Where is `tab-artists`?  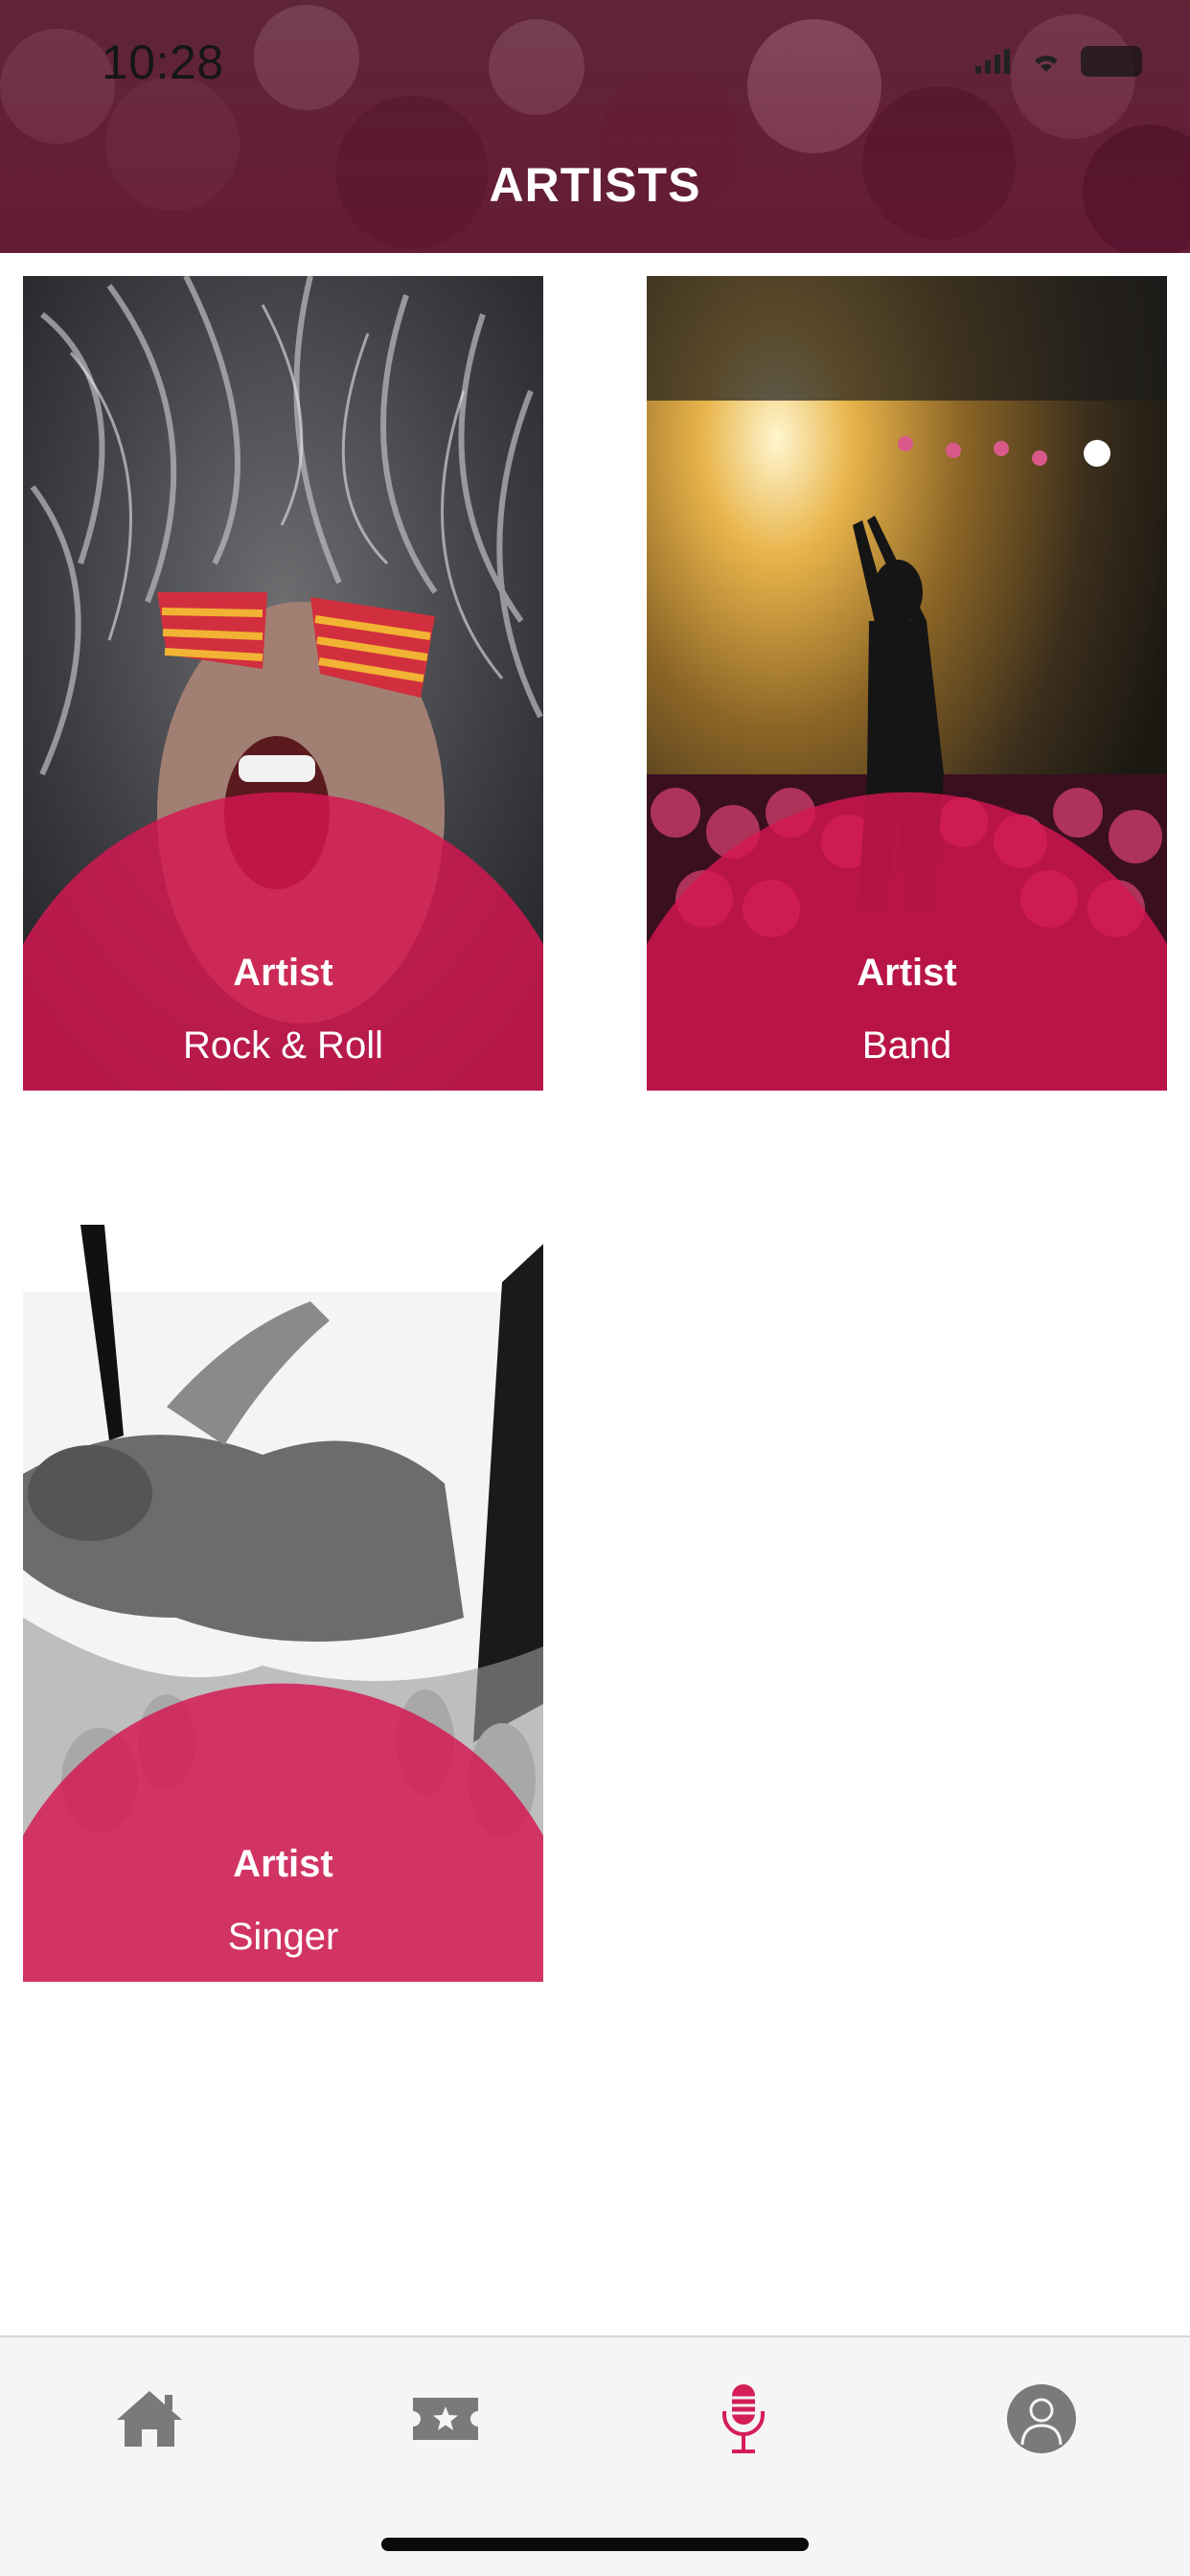 tab-artists is located at coordinates (744, 2419).